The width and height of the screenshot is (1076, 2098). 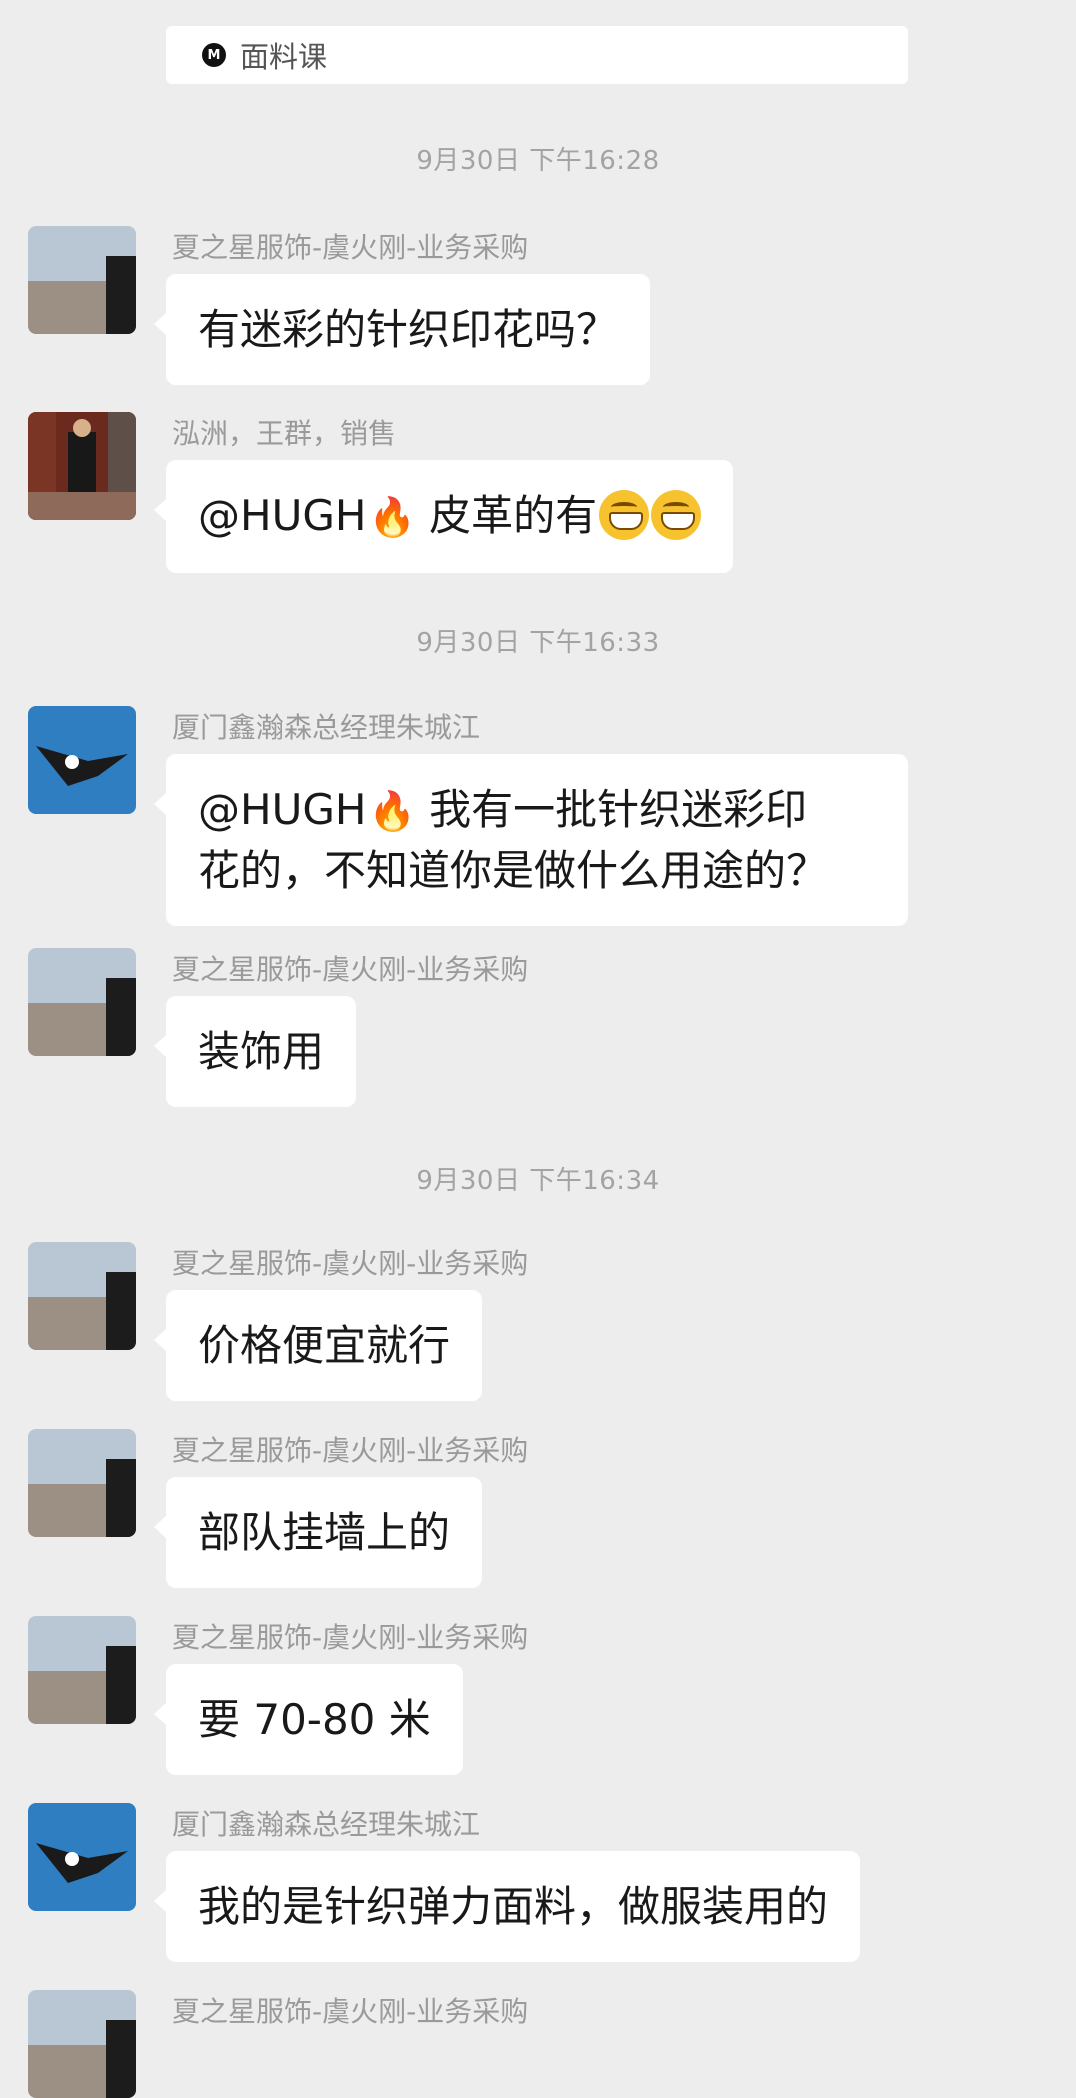 I want to click on avatar-person-icon, so click(x=82, y=466).